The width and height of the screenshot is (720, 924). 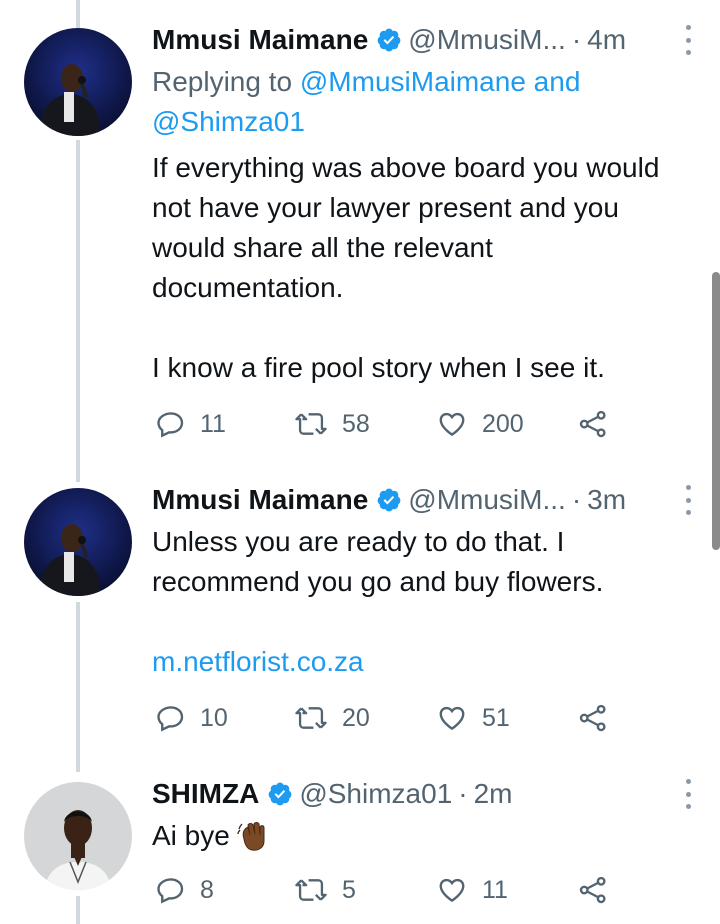 What do you see at coordinates (356, 423) in the screenshot?
I see `retweet-count: 58` at bounding box center [356, 423].